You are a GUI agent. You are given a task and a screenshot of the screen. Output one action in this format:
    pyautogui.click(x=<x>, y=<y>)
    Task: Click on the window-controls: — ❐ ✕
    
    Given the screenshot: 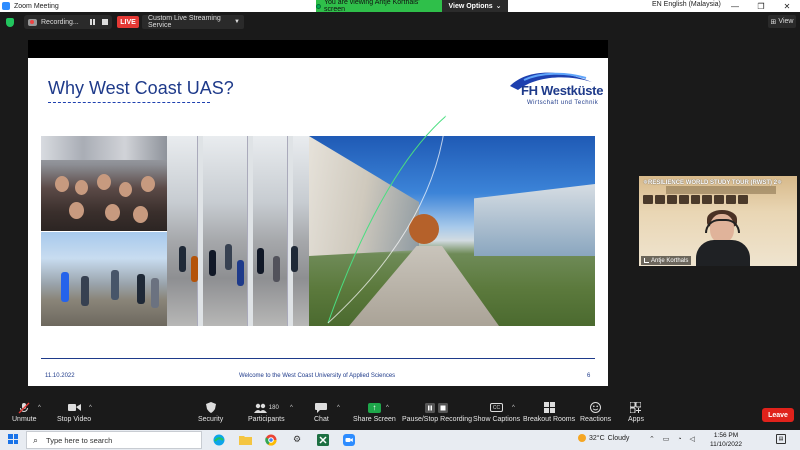 What is the action you would take?
    pyautogui.click(x=761, y=6)
    